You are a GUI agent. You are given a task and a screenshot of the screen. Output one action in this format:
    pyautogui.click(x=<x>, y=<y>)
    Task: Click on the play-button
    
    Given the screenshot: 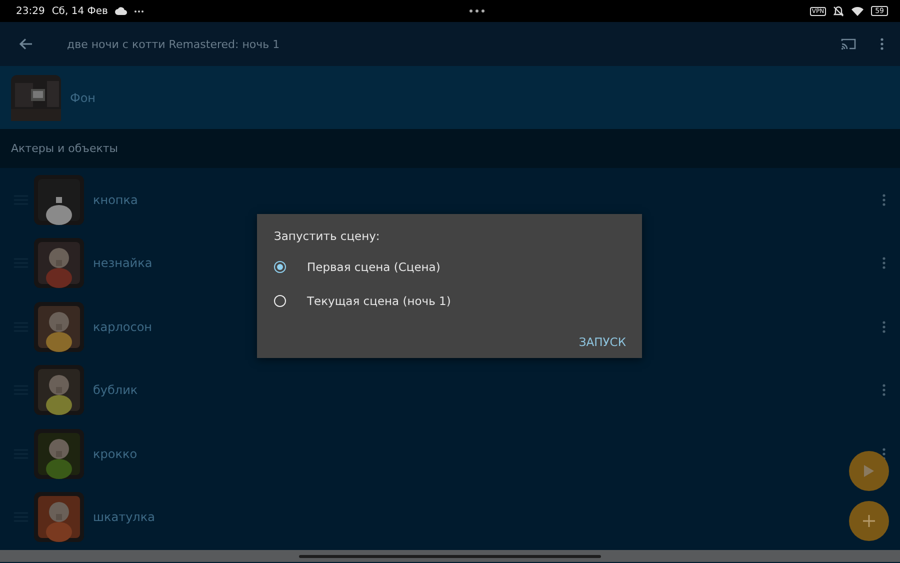 What is the action you would take?
    pyautogui.click(x=869, y=471)
    